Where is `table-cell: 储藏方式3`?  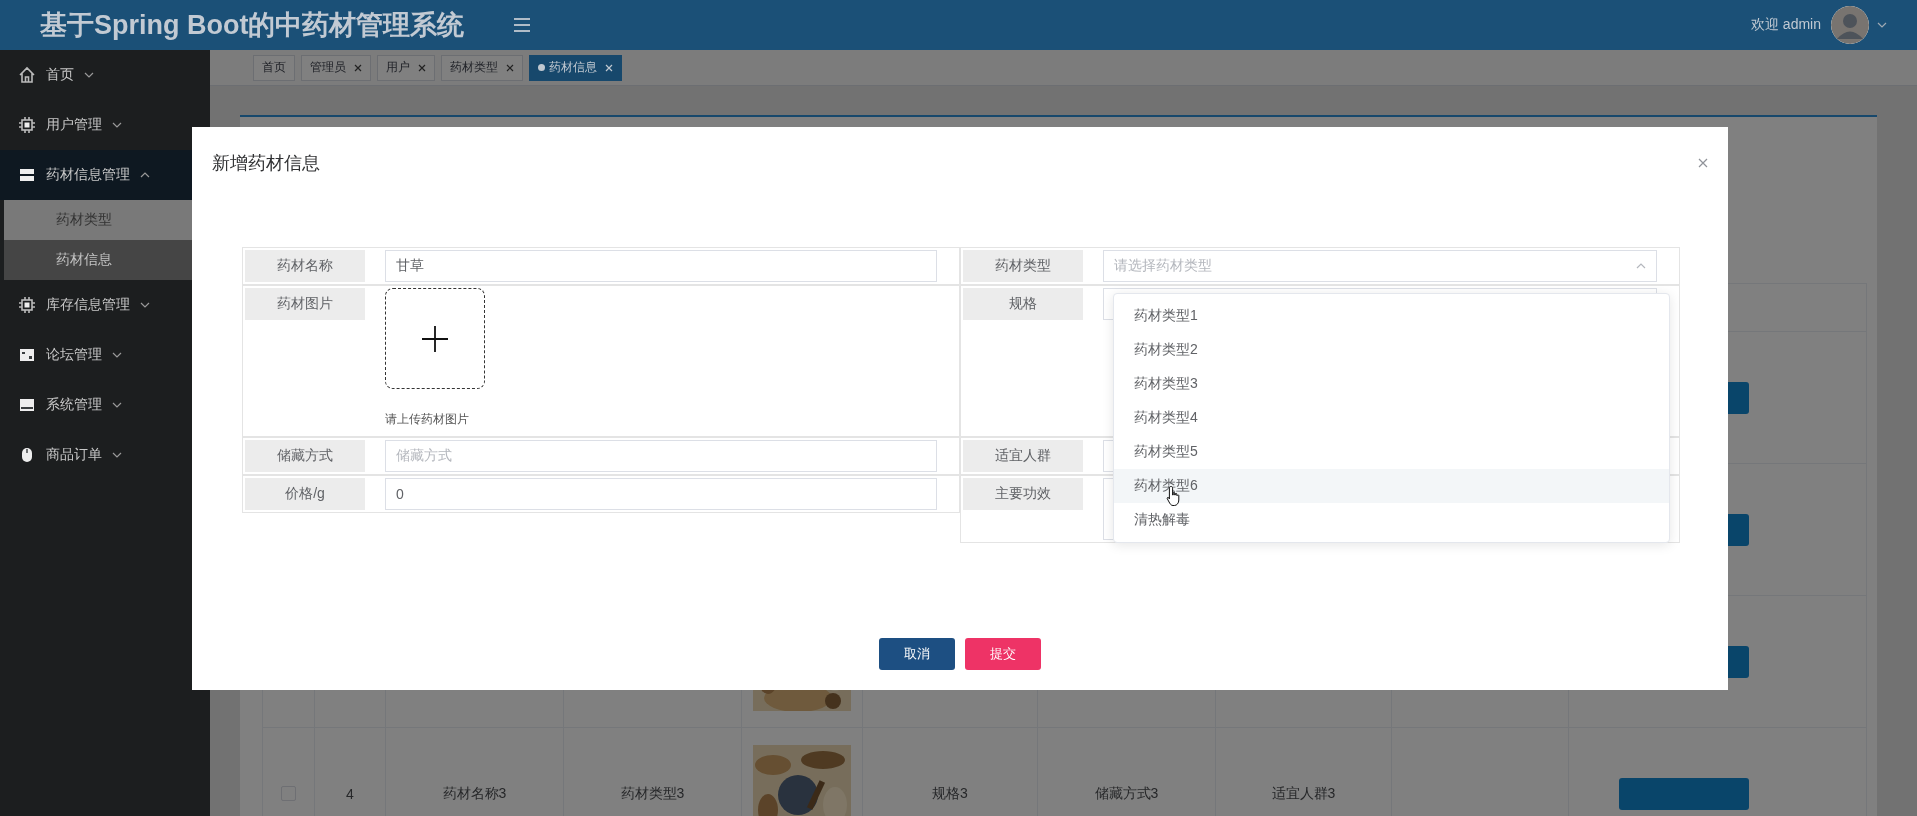
table-cell: 储藏方式3 is located at coordinates (1127, 772).